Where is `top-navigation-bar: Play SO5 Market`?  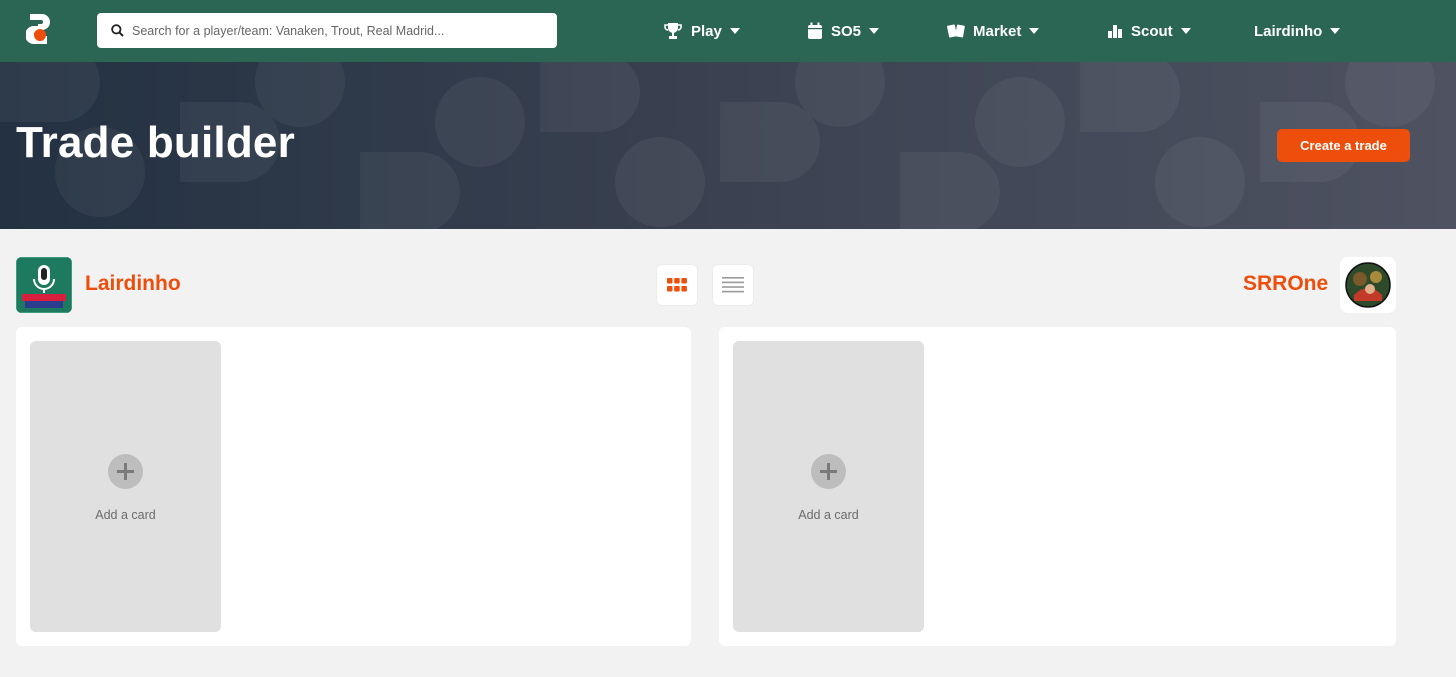
top-navigation-bar: Play SO5 Market is located at coordinates (728, 31).